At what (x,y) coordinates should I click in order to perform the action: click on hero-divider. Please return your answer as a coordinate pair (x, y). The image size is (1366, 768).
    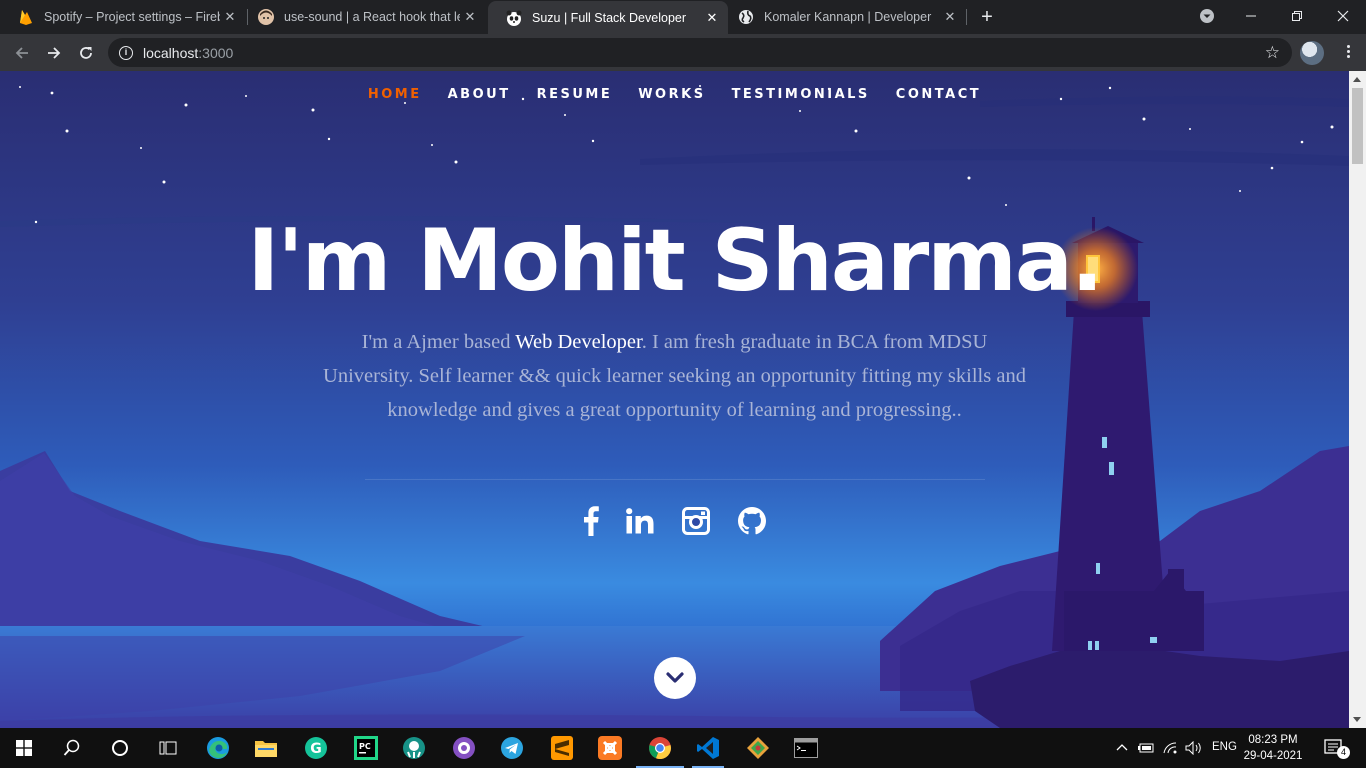
    Looking at the image, I should click on (675, 479).